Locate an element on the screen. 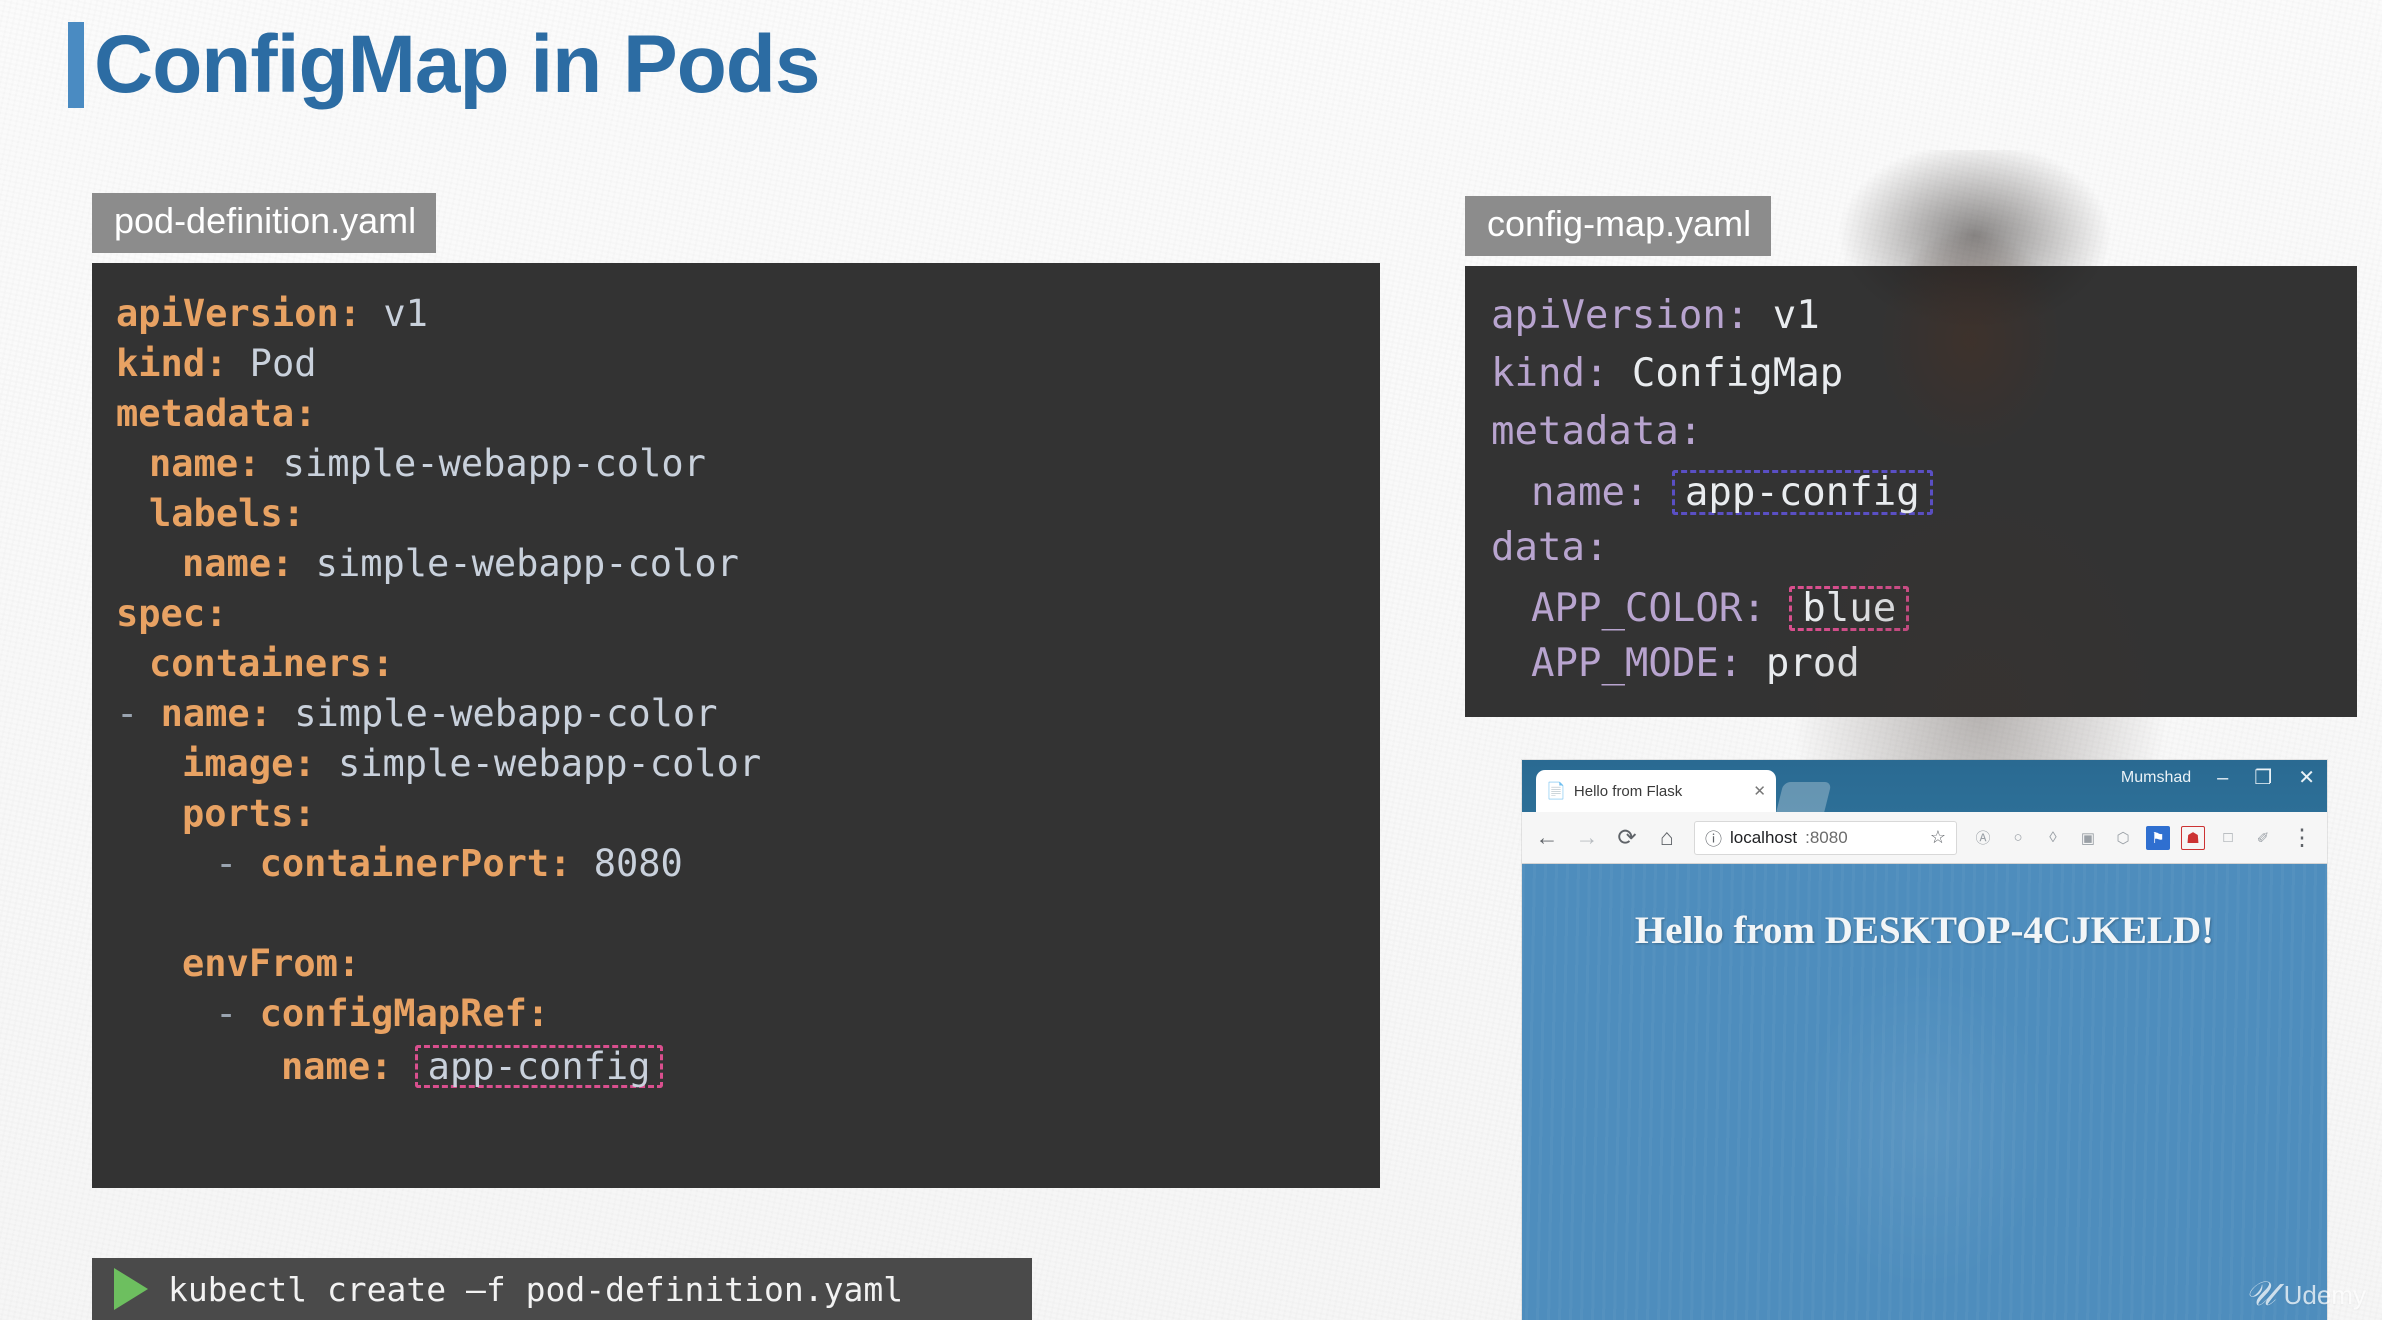 The height and width of the screenshot is (1320, 2382). code-line: image: simple-webapp-color is located at coordinates (748, 770).